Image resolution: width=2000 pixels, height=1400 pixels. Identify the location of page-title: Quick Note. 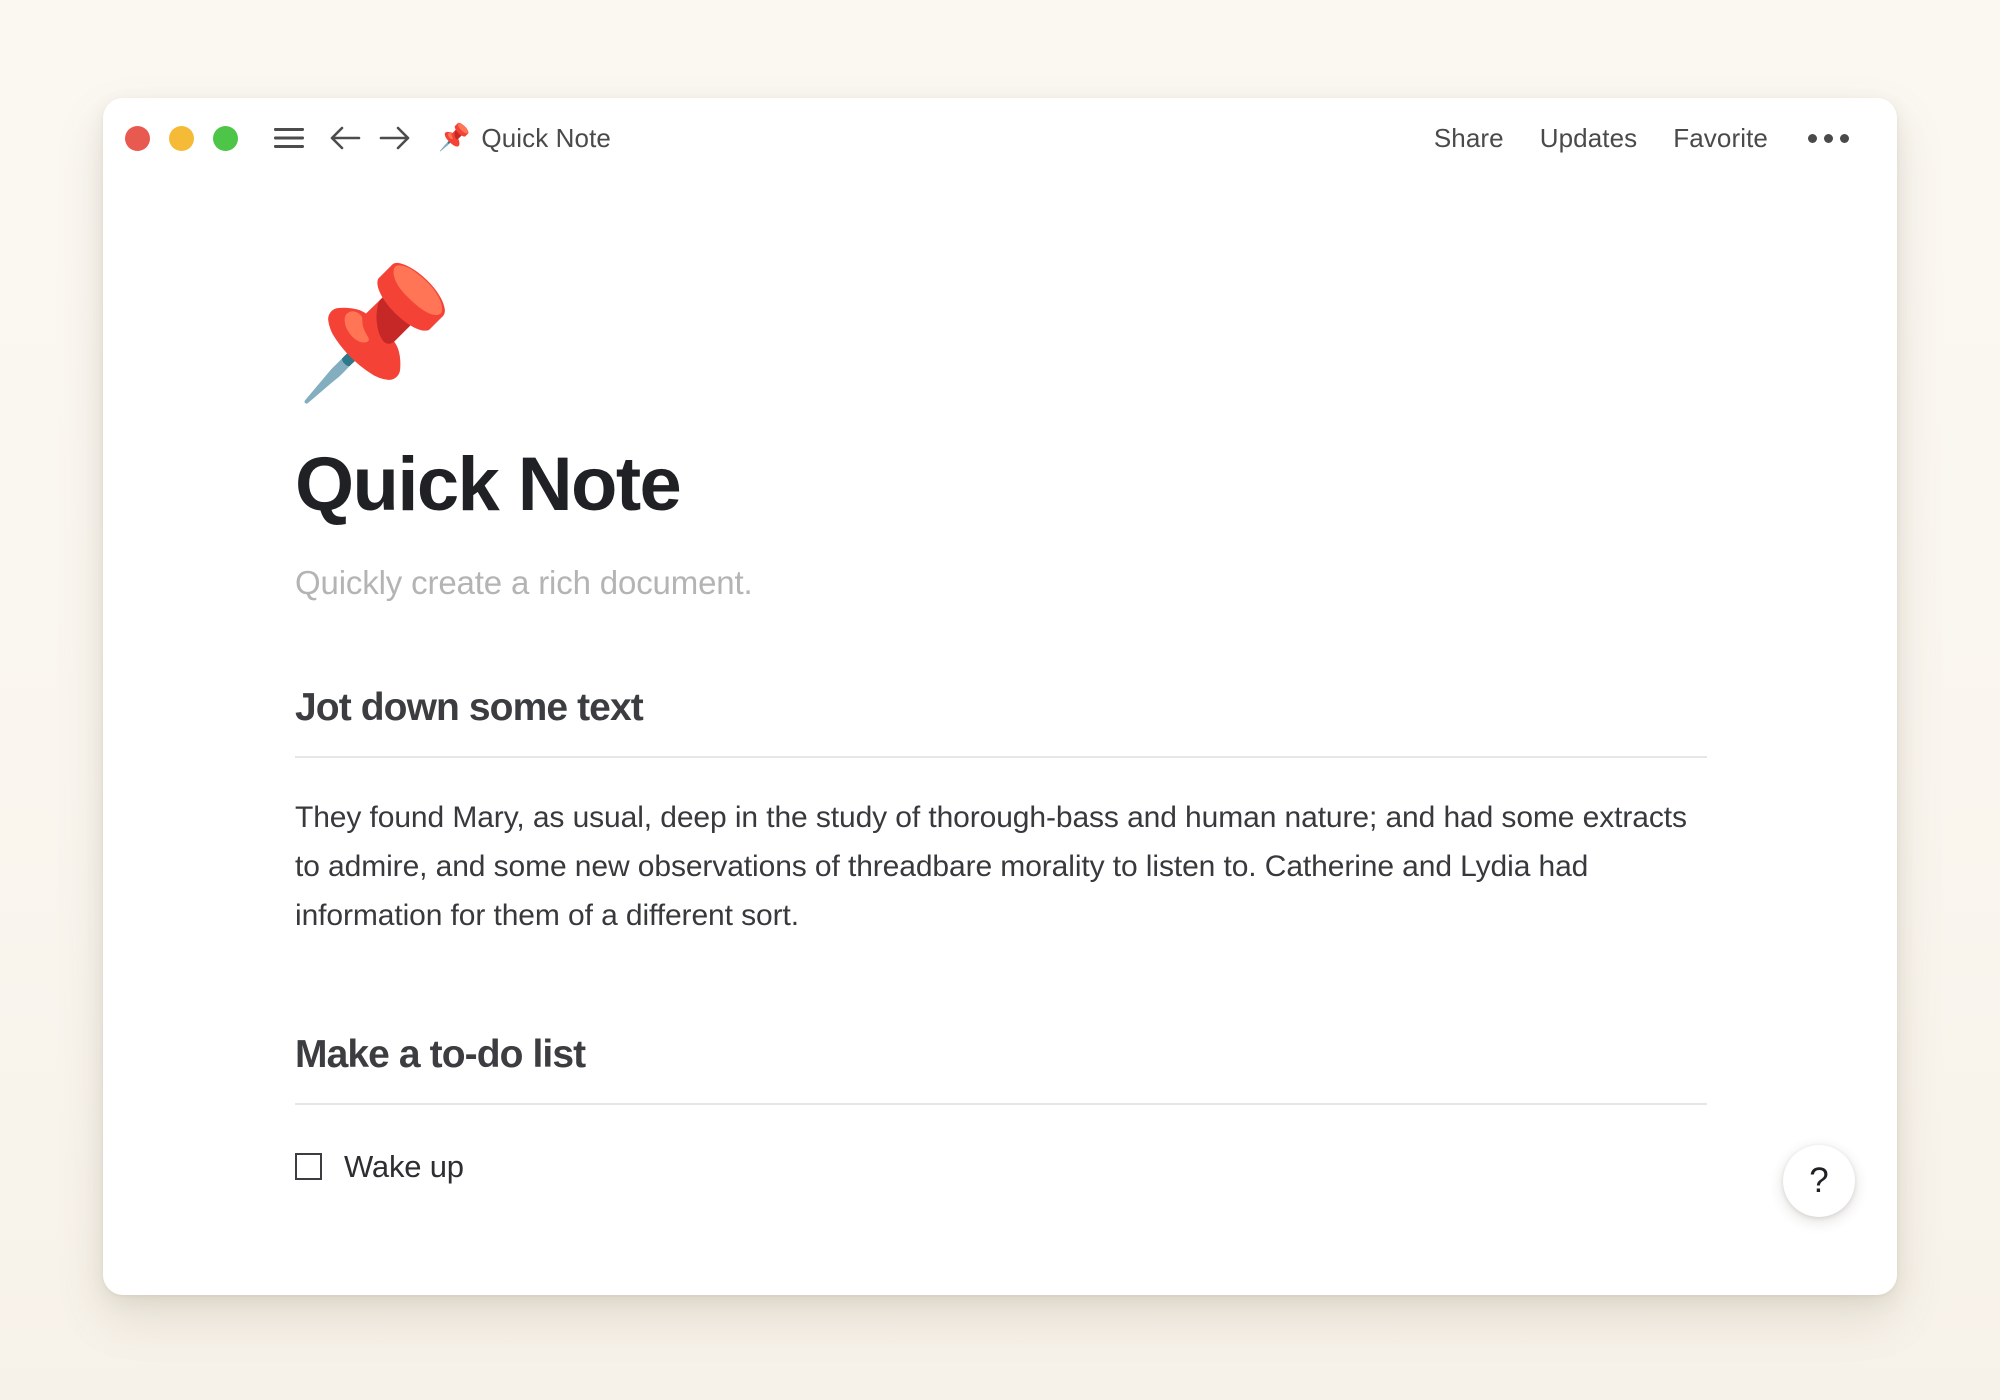
(1096, 484).